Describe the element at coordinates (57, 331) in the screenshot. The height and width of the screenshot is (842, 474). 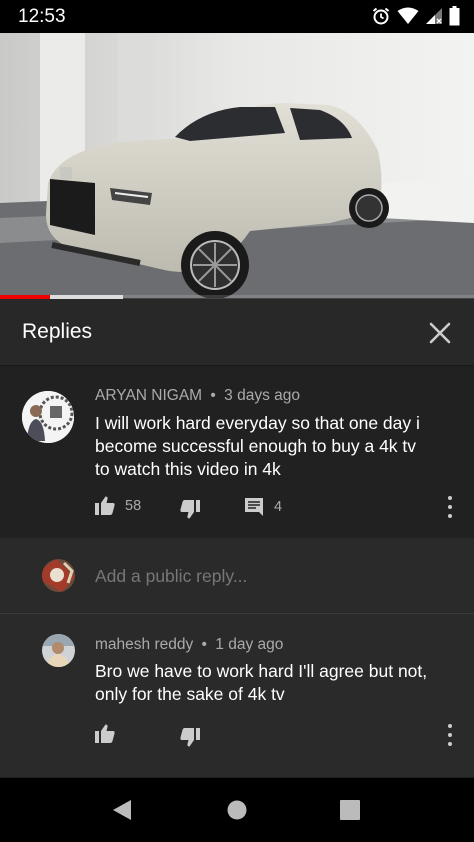
I see `replies-title: Replies` at that location.